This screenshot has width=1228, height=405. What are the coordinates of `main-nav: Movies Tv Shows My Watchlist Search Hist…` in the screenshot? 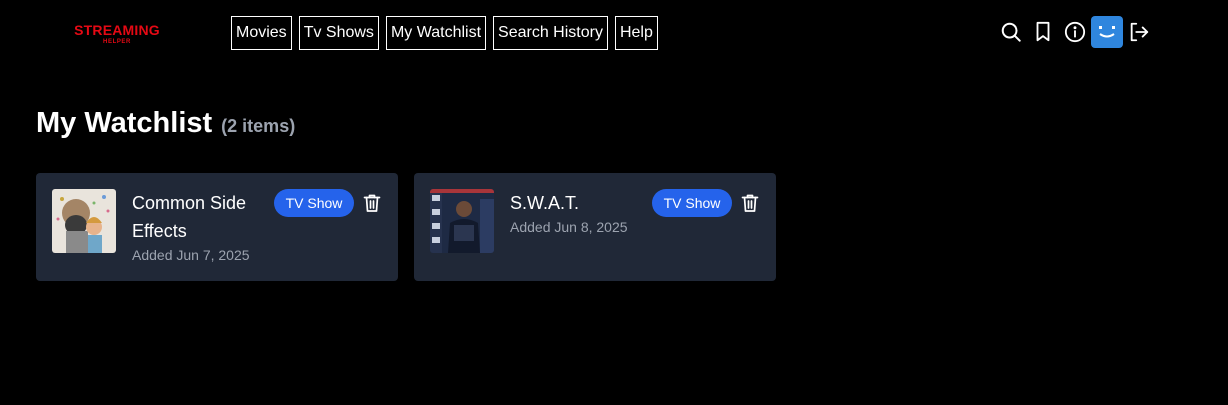 It's located at (444, 33).